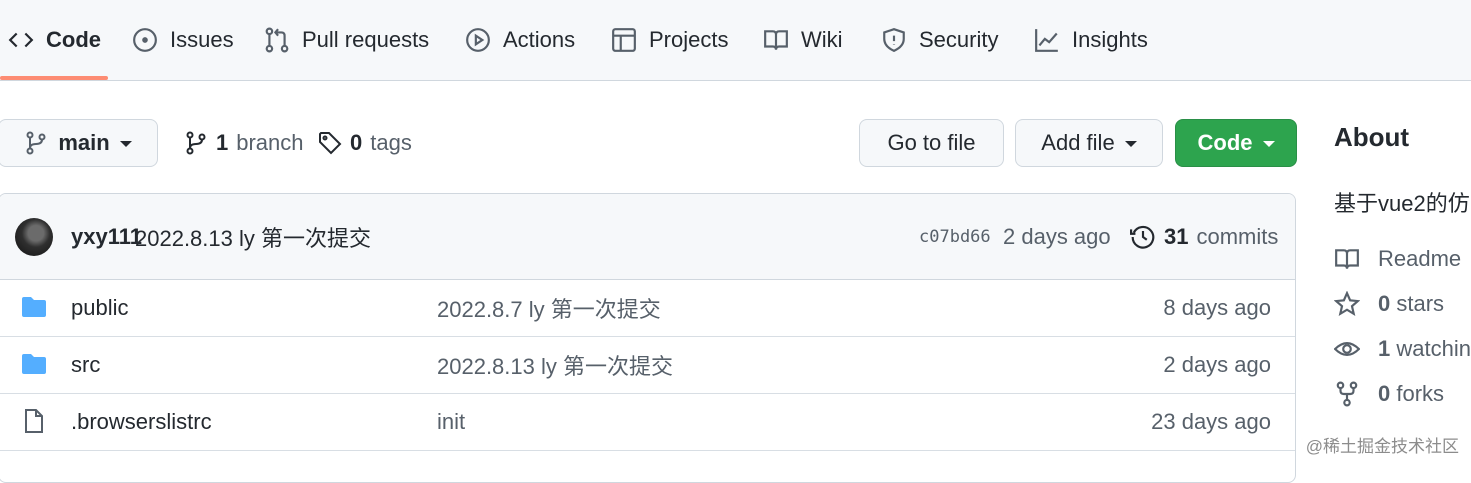  What do you see at coordinates (624, 40) in the screenshot?
I see `table-icon` at bounding box center [624, 40].